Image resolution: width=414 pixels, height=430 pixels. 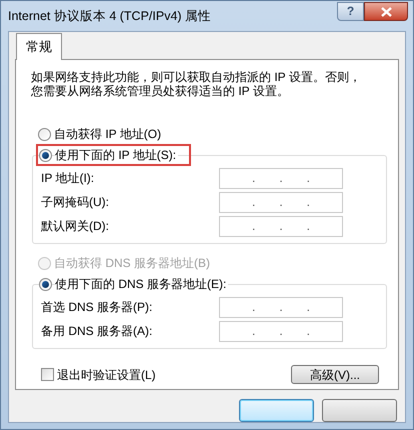 I want to click on checkbox-label: 退出时验证设置(L), so click(x=106, y=375).